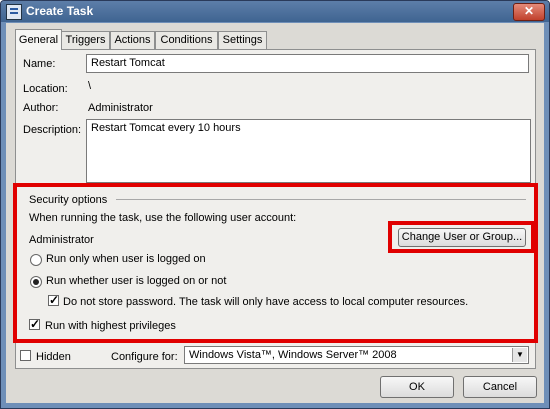 The height and width of the screenshot is (409, 550). Describe the element at coordinates (53, 300) in the screenshot. I see `do-not-store-password-checkbox` at that location.